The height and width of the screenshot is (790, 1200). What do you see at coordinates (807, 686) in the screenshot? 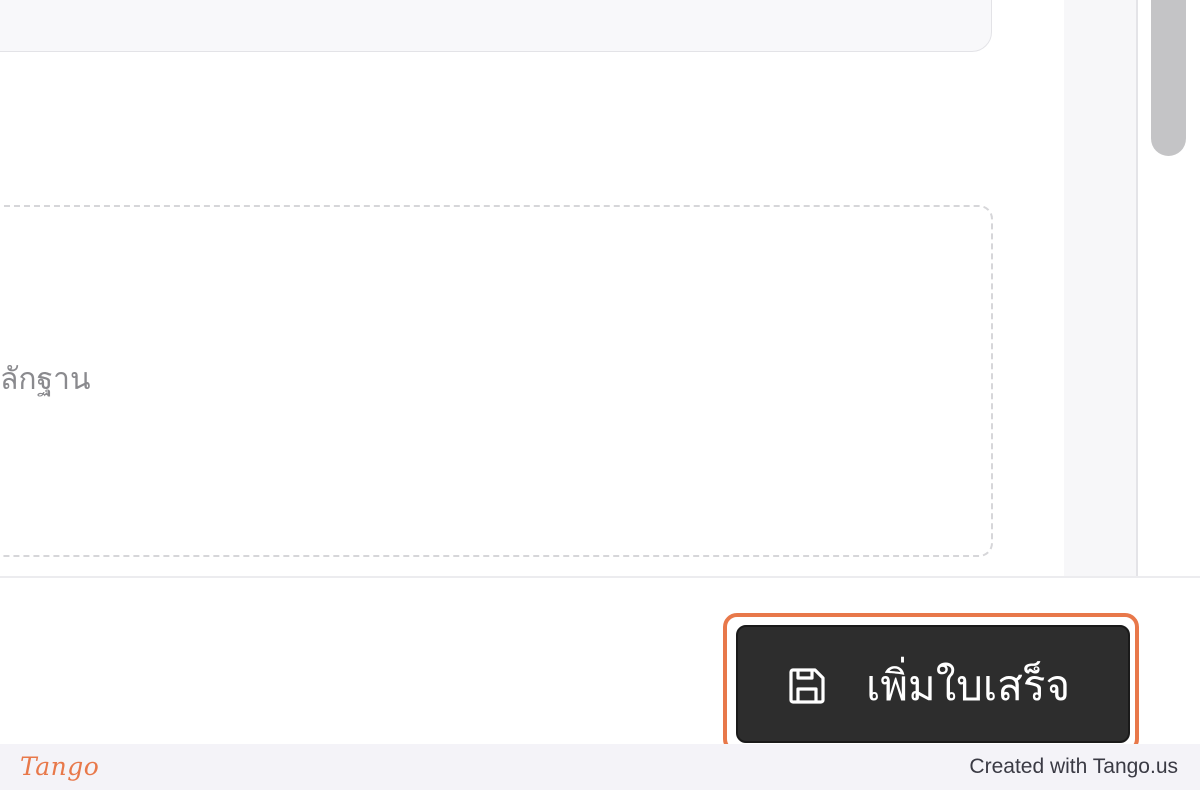
I see `floppy-disk-icon` at bounding box center [807, 686].